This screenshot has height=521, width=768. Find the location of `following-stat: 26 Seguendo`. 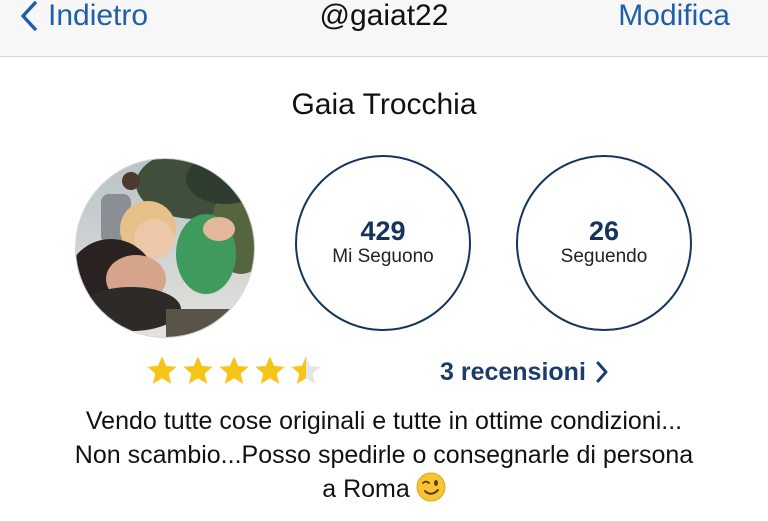

following-stat: 26 Seguendo is located at coordinates (604, 243).